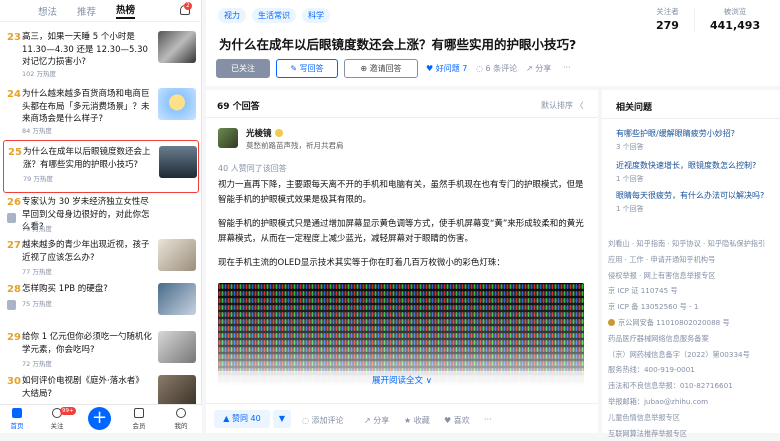  Describe the element at coordinates (68, 411) in the screenshot. I see `follow-badge: 99+` at that location.